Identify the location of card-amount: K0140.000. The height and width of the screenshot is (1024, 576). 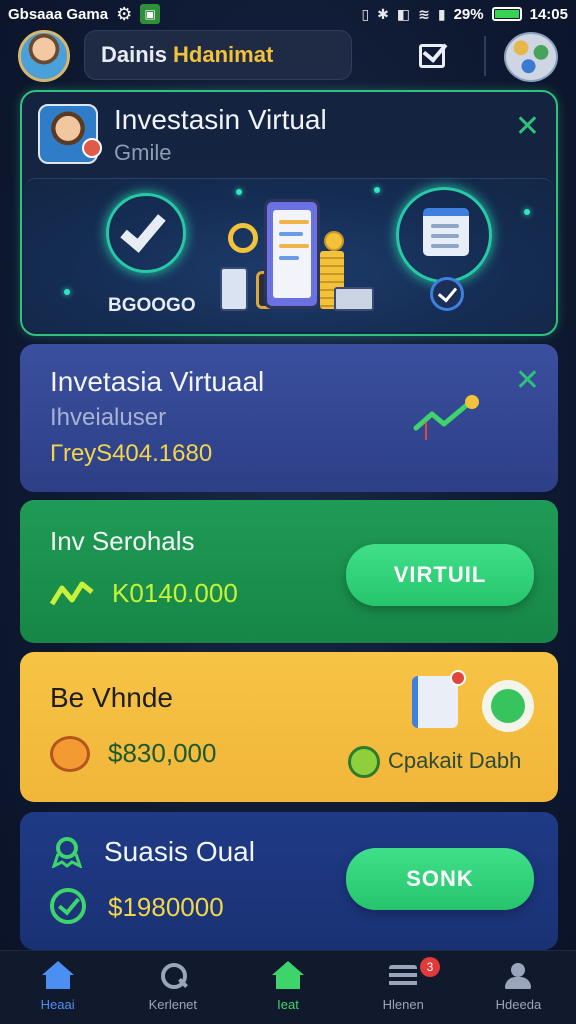
(175, 593).